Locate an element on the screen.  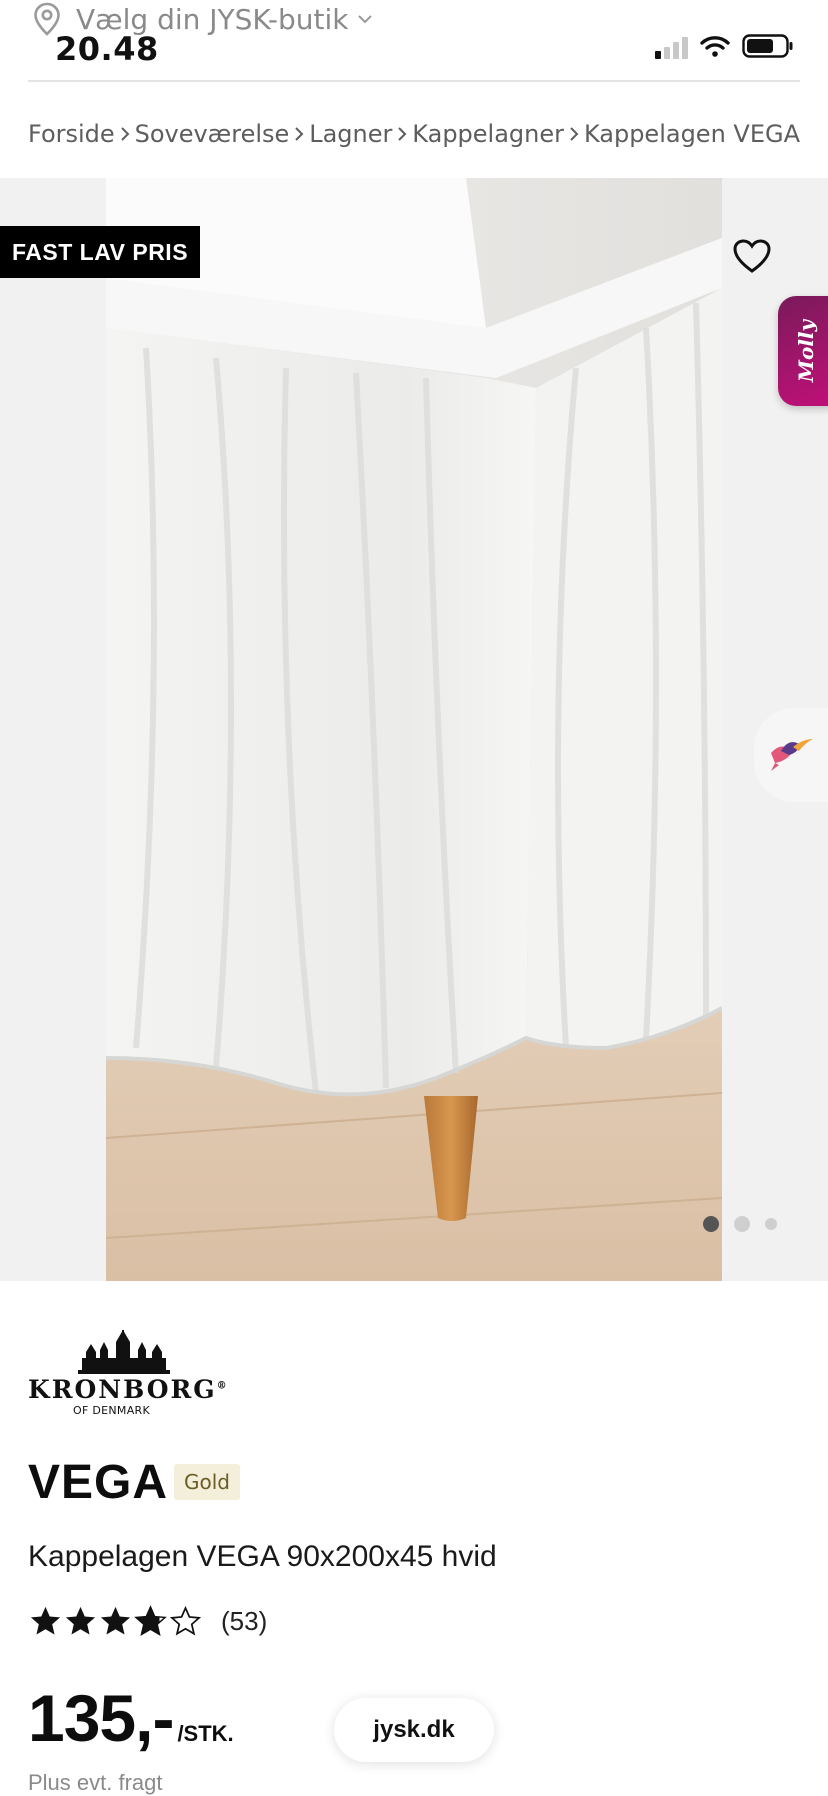
castle-icon is located at coordinates (124, 1352).